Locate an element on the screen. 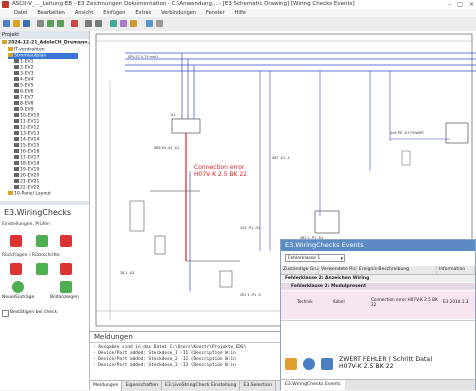  export-icon is located at coordinates (327, 364).